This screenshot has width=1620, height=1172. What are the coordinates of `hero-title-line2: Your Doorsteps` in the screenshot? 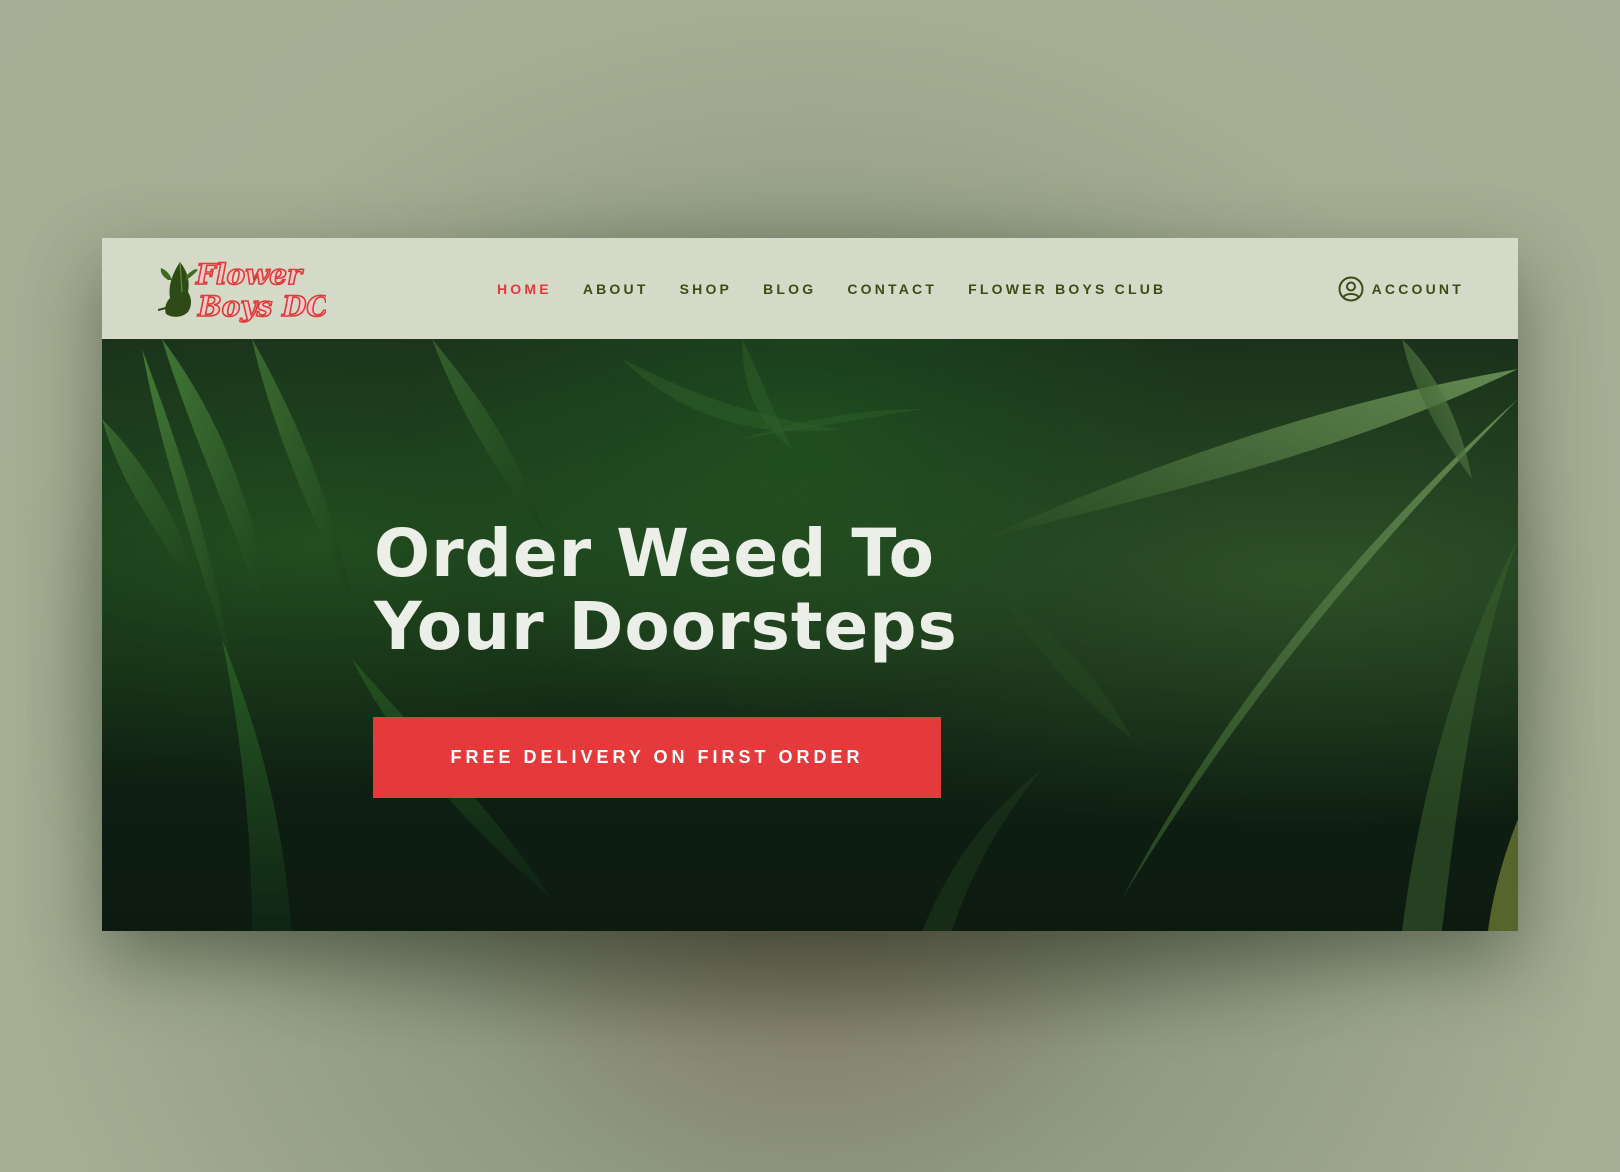 It's located at (666, 626).